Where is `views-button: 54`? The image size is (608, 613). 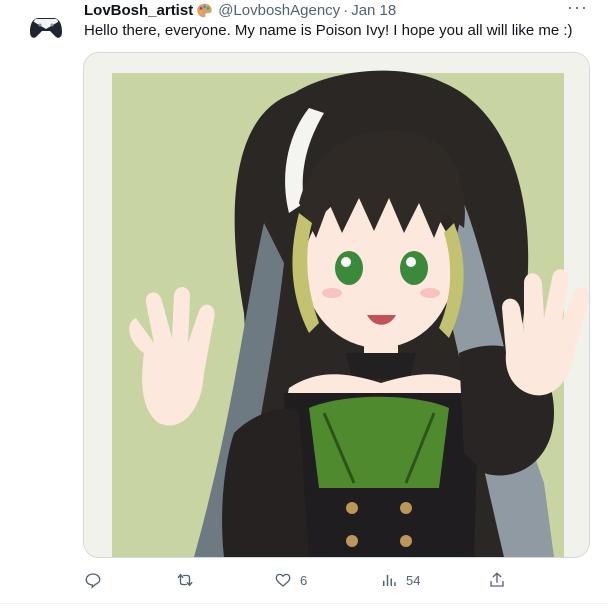
views-button: 54 is located at coordinates (400, 580).